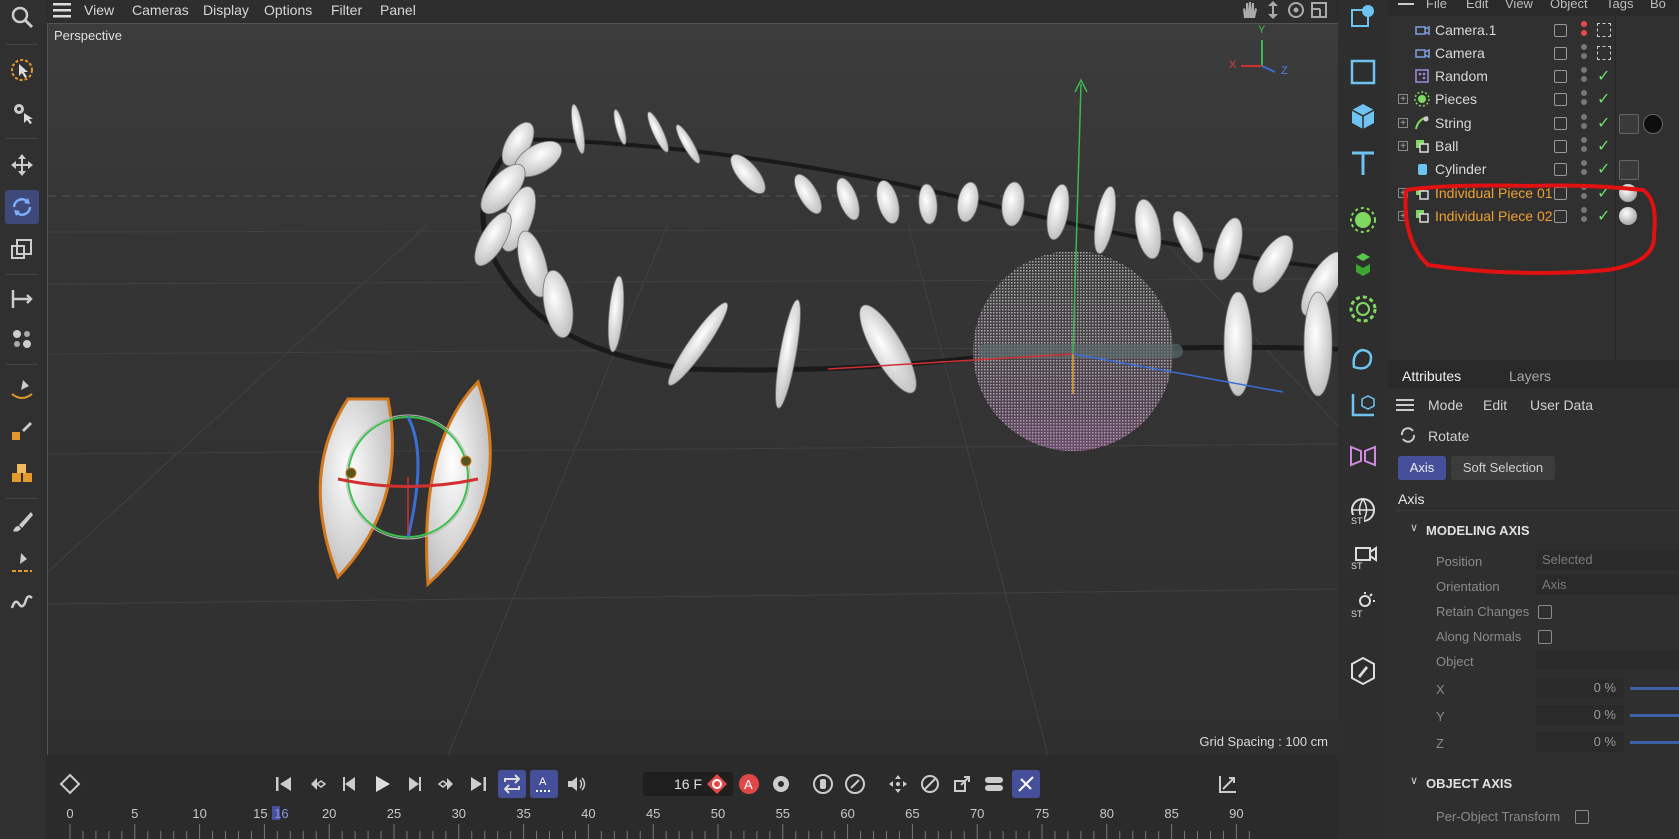  Describe the element at coordinates (749, 784) in the screenshot. I see `autokey-icon: A` at that location.